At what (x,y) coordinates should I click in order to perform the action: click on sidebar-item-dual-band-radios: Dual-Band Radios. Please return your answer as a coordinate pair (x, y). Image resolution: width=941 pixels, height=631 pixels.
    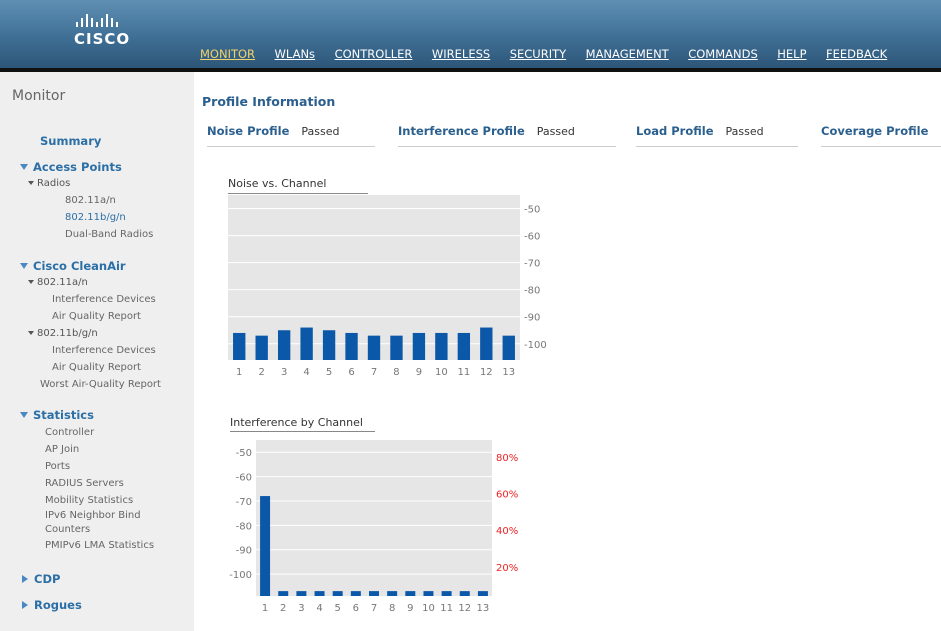
    Looking at the image, I should click on (109, 234).